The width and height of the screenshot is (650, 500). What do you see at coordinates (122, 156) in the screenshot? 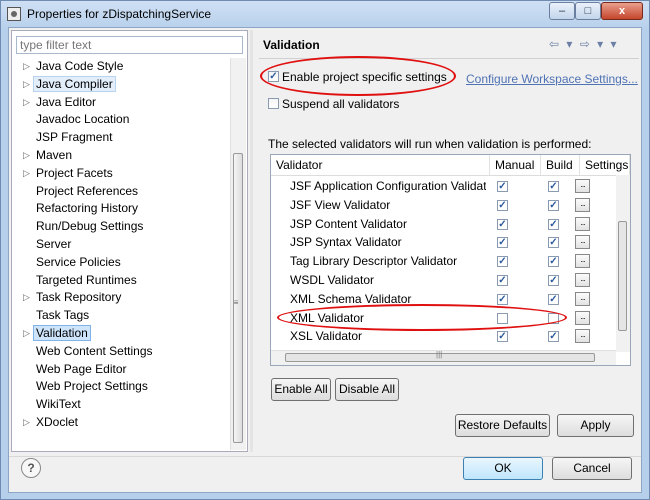
I see `tree-item: ▷ Maven` at bounding box center [122, 156].